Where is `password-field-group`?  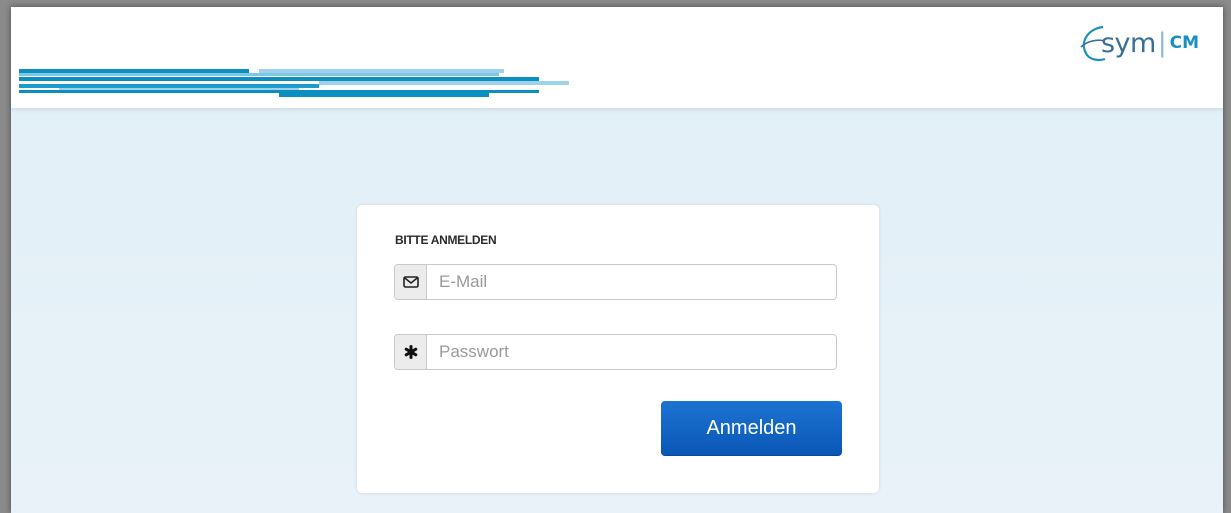 password-field-group is located at coordinates (615, 352).